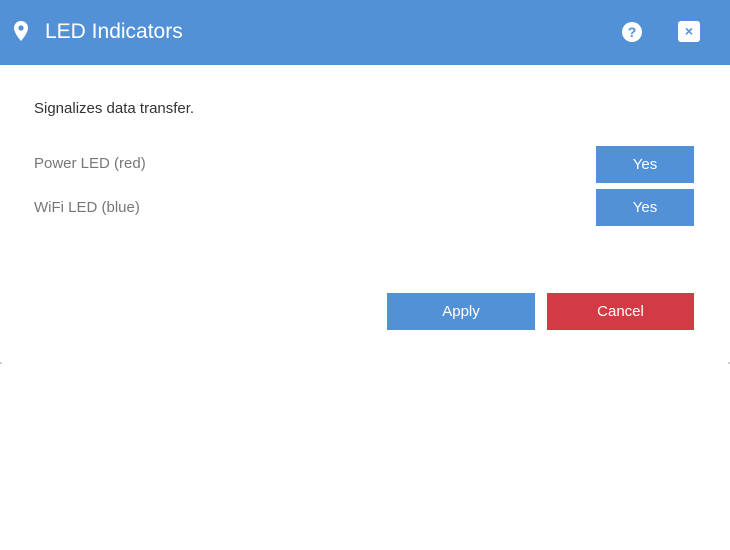 The image size is (730, 550). What do you see at coordinates (21, 31) in the screenshot?
I see `map-pin-icon` at bounding box center [21, 31].